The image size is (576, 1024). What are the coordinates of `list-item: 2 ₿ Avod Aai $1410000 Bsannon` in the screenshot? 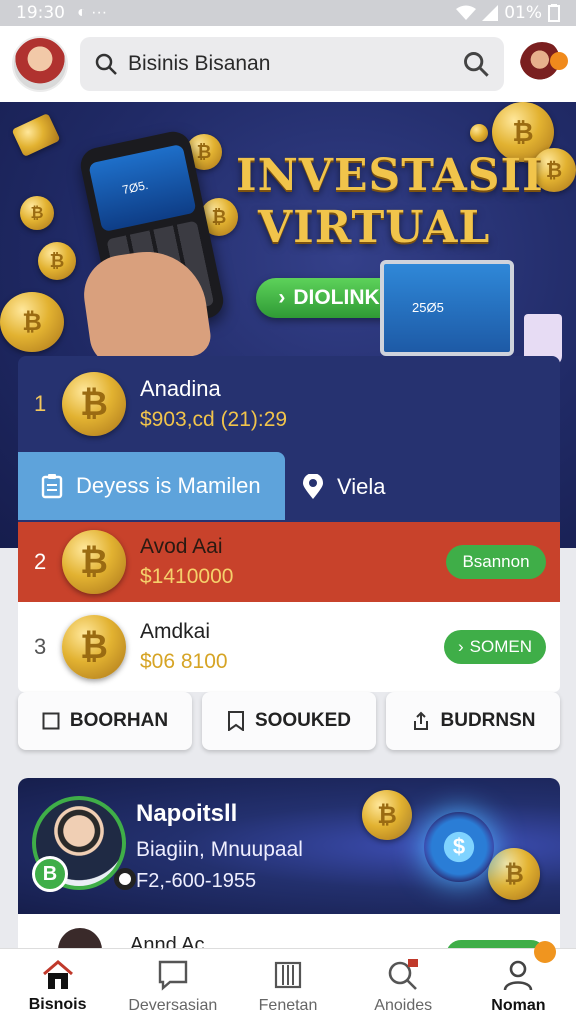 It's located at (289, 562).